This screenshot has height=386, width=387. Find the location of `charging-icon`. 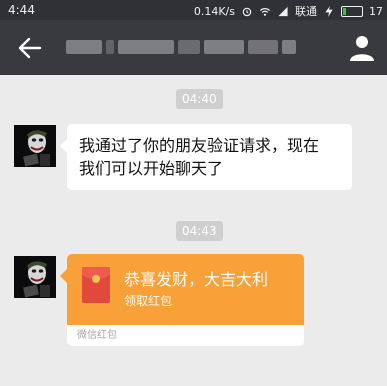

charging-icon is located at coordinates (329, 11).